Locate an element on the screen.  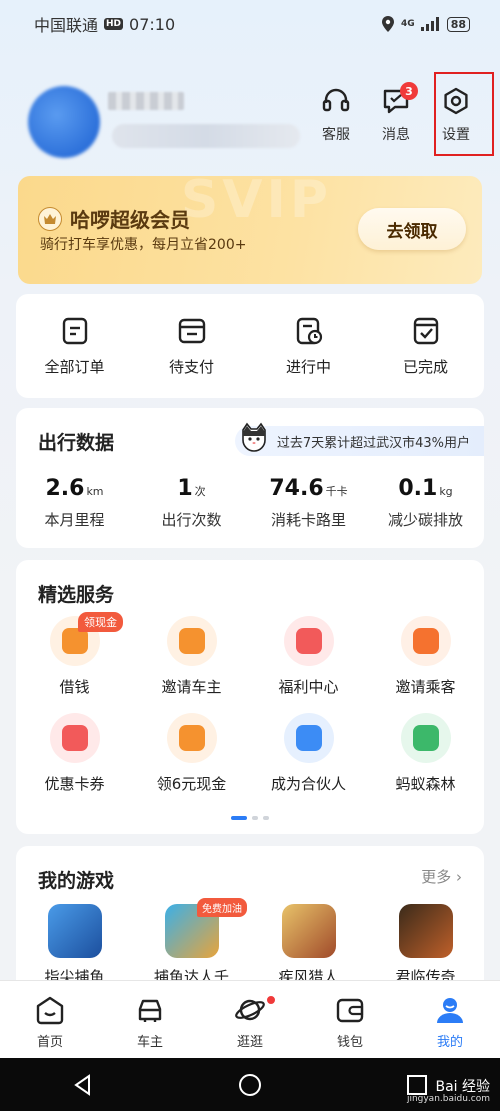
nav-wallet: 钱包 is located at coordinates (350, 1019).